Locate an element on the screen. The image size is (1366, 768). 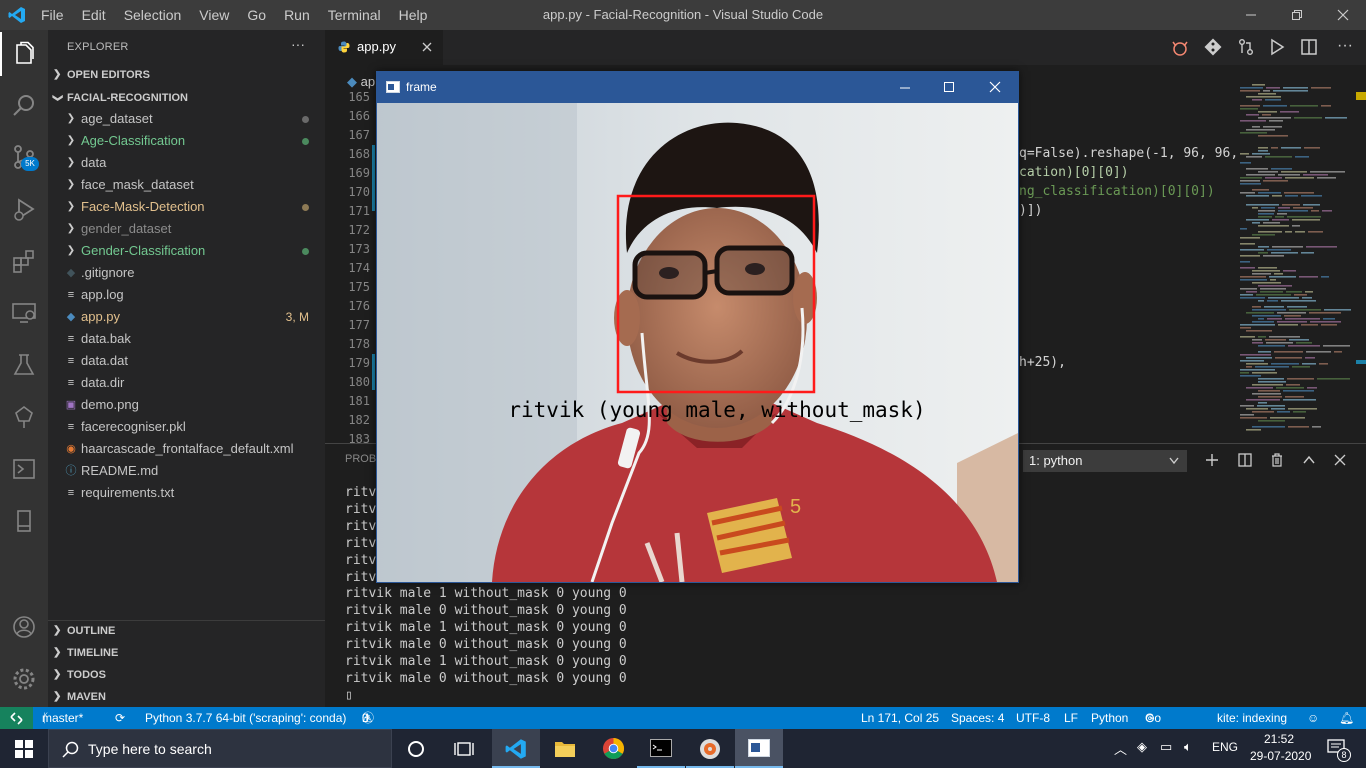
new-terminal-icon is located at coordinates (1212, 460).